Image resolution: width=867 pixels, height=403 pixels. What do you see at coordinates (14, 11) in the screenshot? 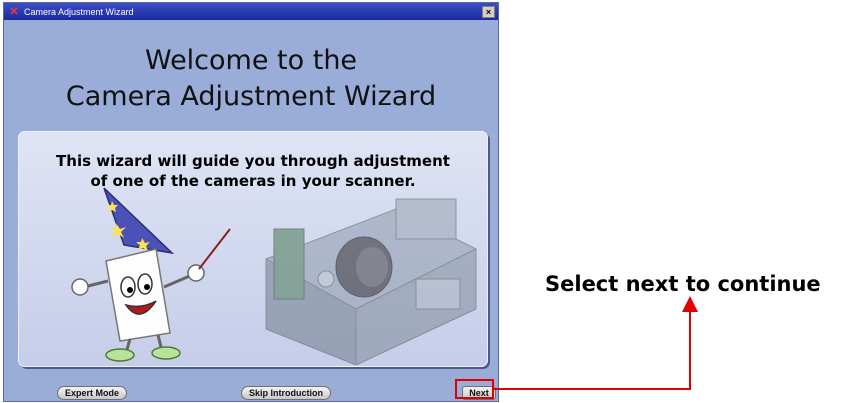
I see `x-logo-icon: ✕` at bounding box center [14, 11].